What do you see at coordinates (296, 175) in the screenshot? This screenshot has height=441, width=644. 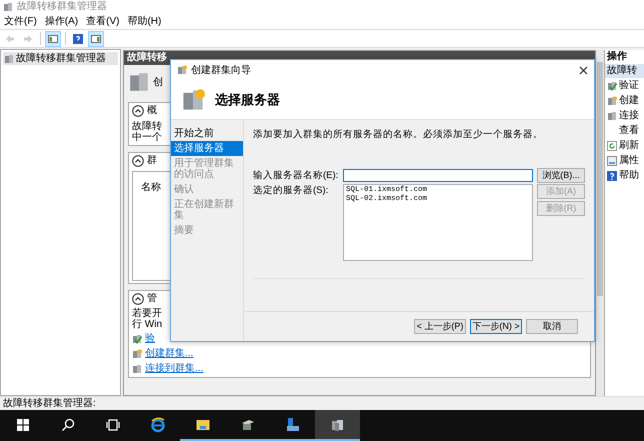 I see `field-label: 输入服务器名称(E):` at bounding box center [296, 175].